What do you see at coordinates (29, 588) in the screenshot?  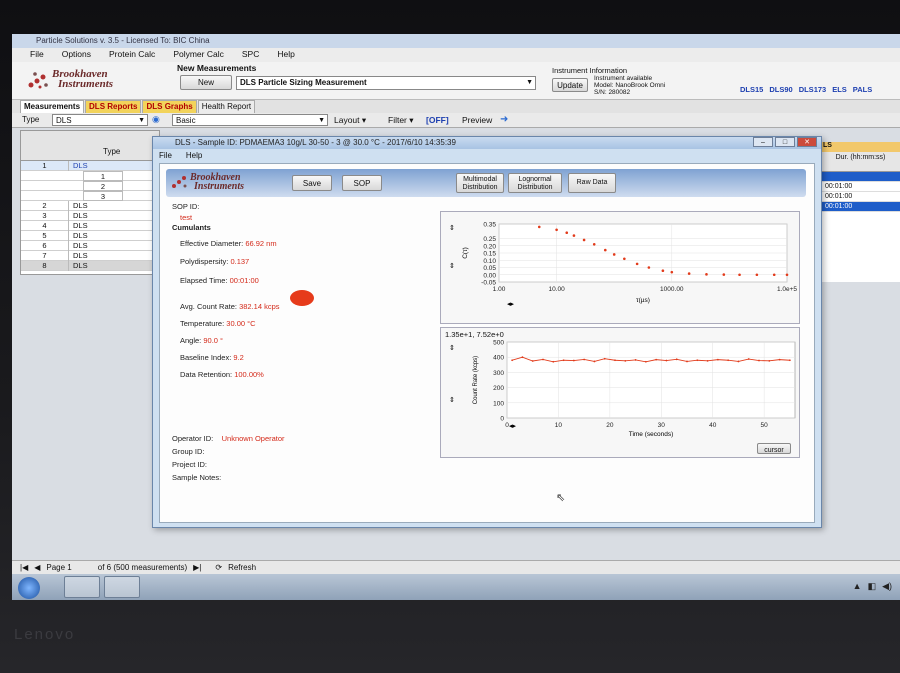 I see `start-button-icon` at bounding box center [29, 588].